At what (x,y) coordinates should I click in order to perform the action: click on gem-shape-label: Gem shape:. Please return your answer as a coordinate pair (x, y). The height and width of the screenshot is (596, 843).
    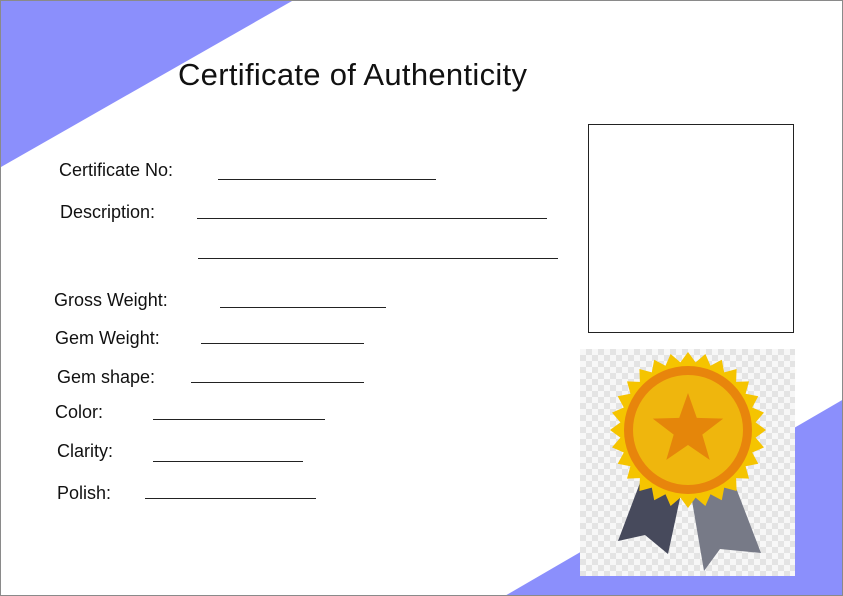
    Looking at the image, I should click on (106, 377).